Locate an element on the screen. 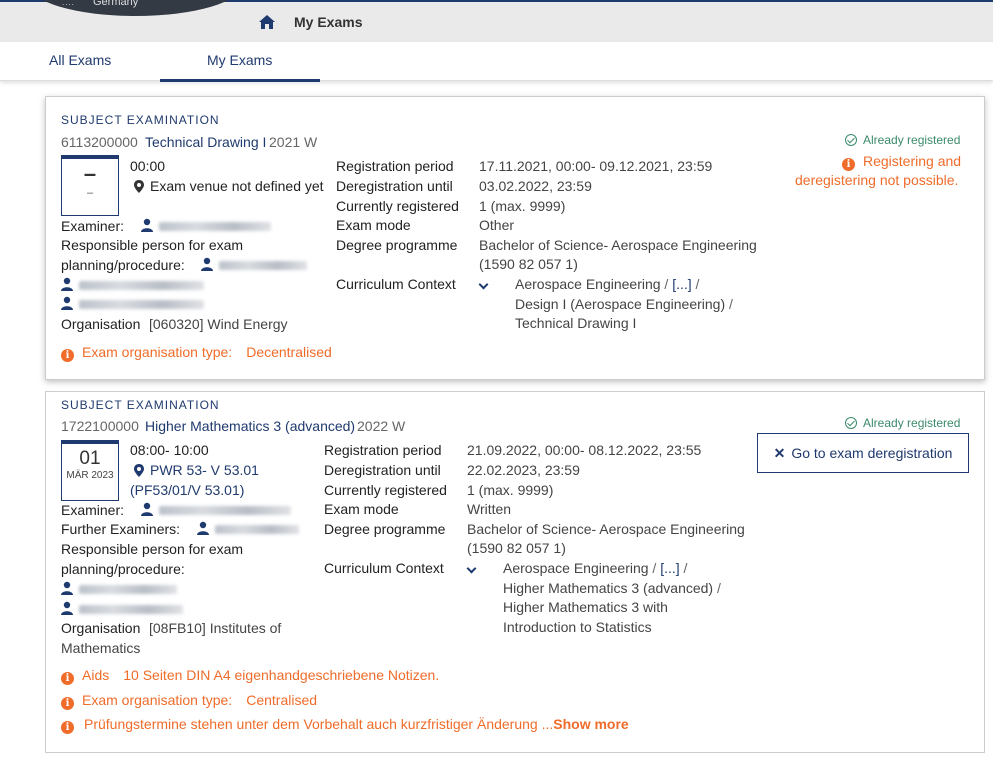 Image resolution: width=993 pixels, height=763 pixels. organisation-label: Organisation is located at coordinates (101, 324).